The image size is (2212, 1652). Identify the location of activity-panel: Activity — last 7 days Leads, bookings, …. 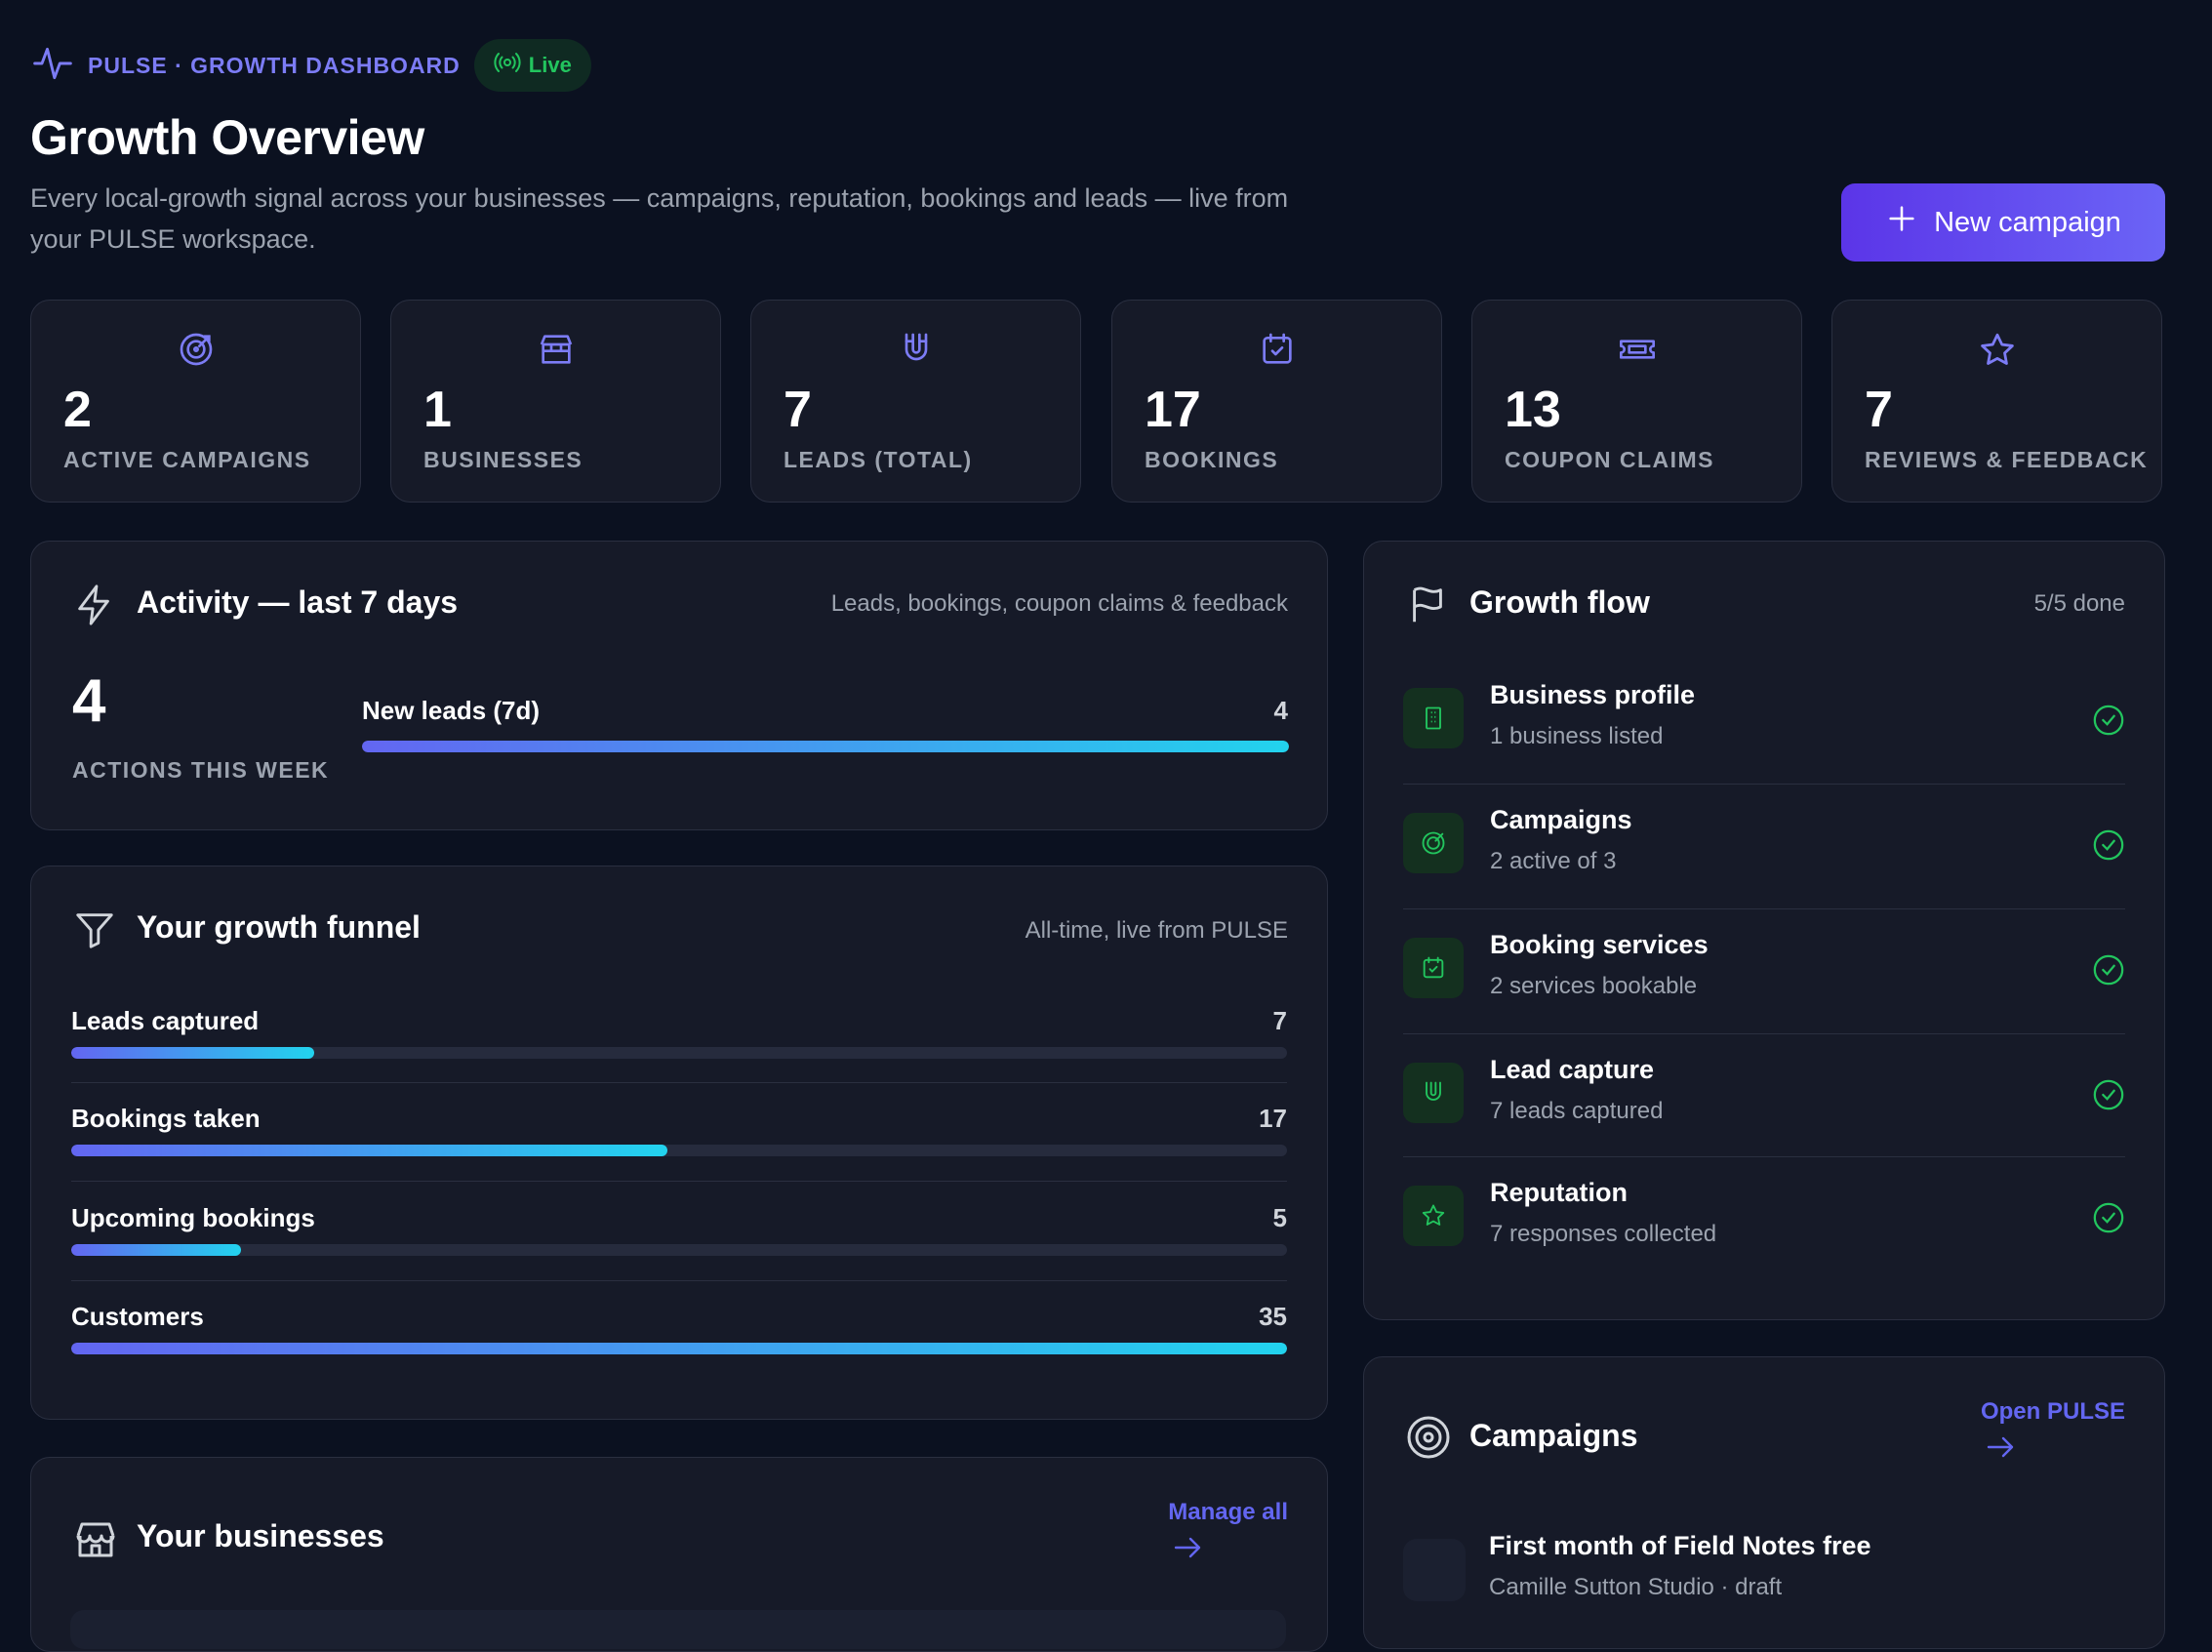
(679, 686).